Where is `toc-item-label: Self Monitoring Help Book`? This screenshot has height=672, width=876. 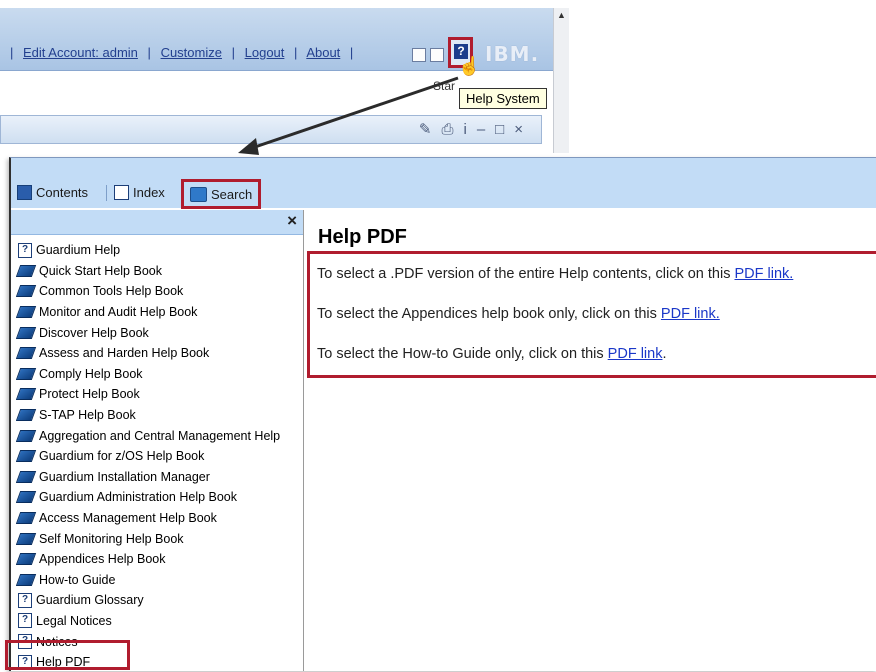
toc-item-label: Self Monitoring Help Book is located at coordinates (111, 538).